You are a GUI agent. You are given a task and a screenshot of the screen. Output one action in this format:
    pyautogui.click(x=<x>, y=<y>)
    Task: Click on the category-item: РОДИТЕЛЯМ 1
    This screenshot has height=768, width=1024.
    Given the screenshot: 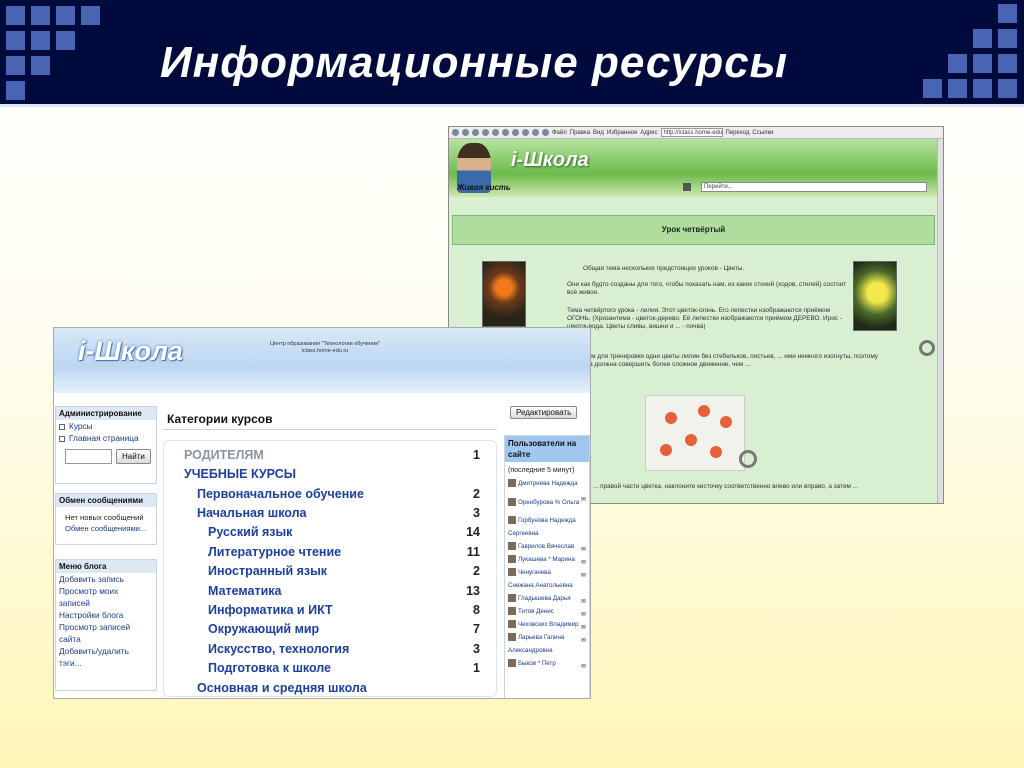 What is the action you would take?
    pyautogui.click(x=322, y=455)
    